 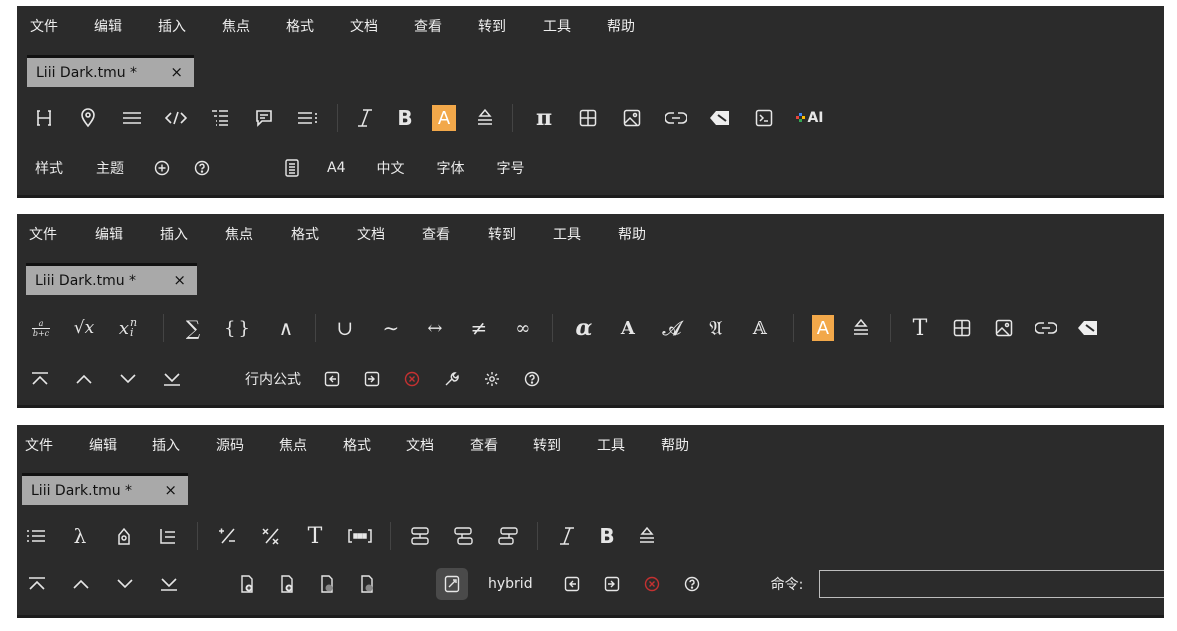 What do you see at coordinates (360, 536) in the screenshot?
I see `placeholder-block-icon` at bounding box center [360, 536].